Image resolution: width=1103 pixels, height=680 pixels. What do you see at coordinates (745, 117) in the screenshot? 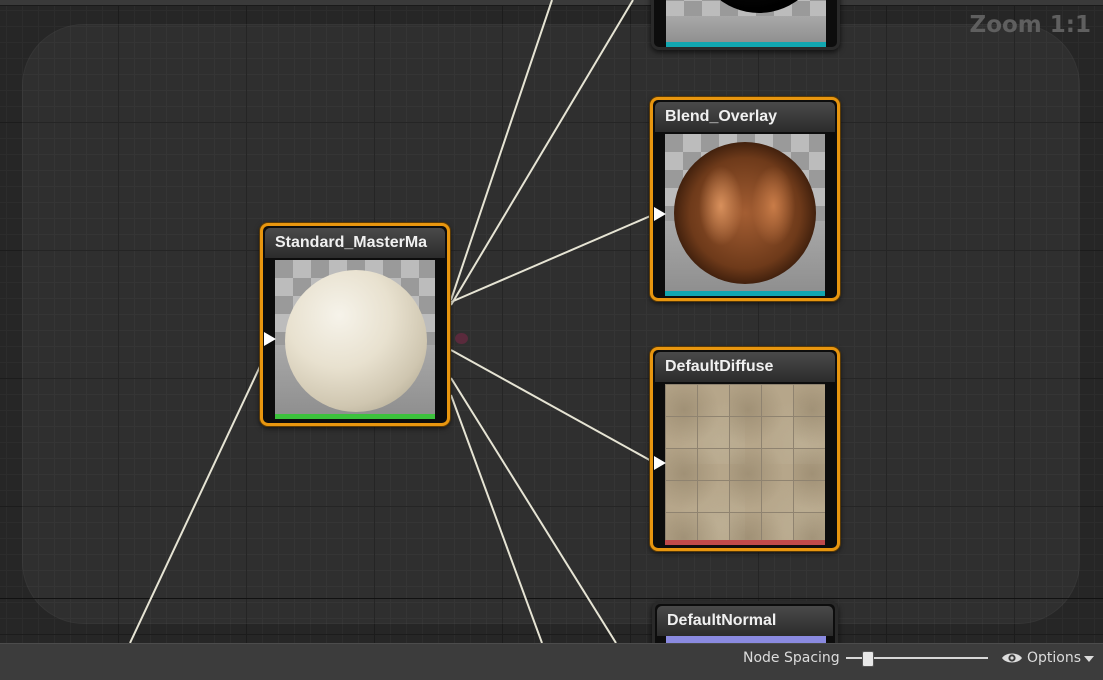
I see `node-title: Blend_Overlay` at bounding box center [745, 117].